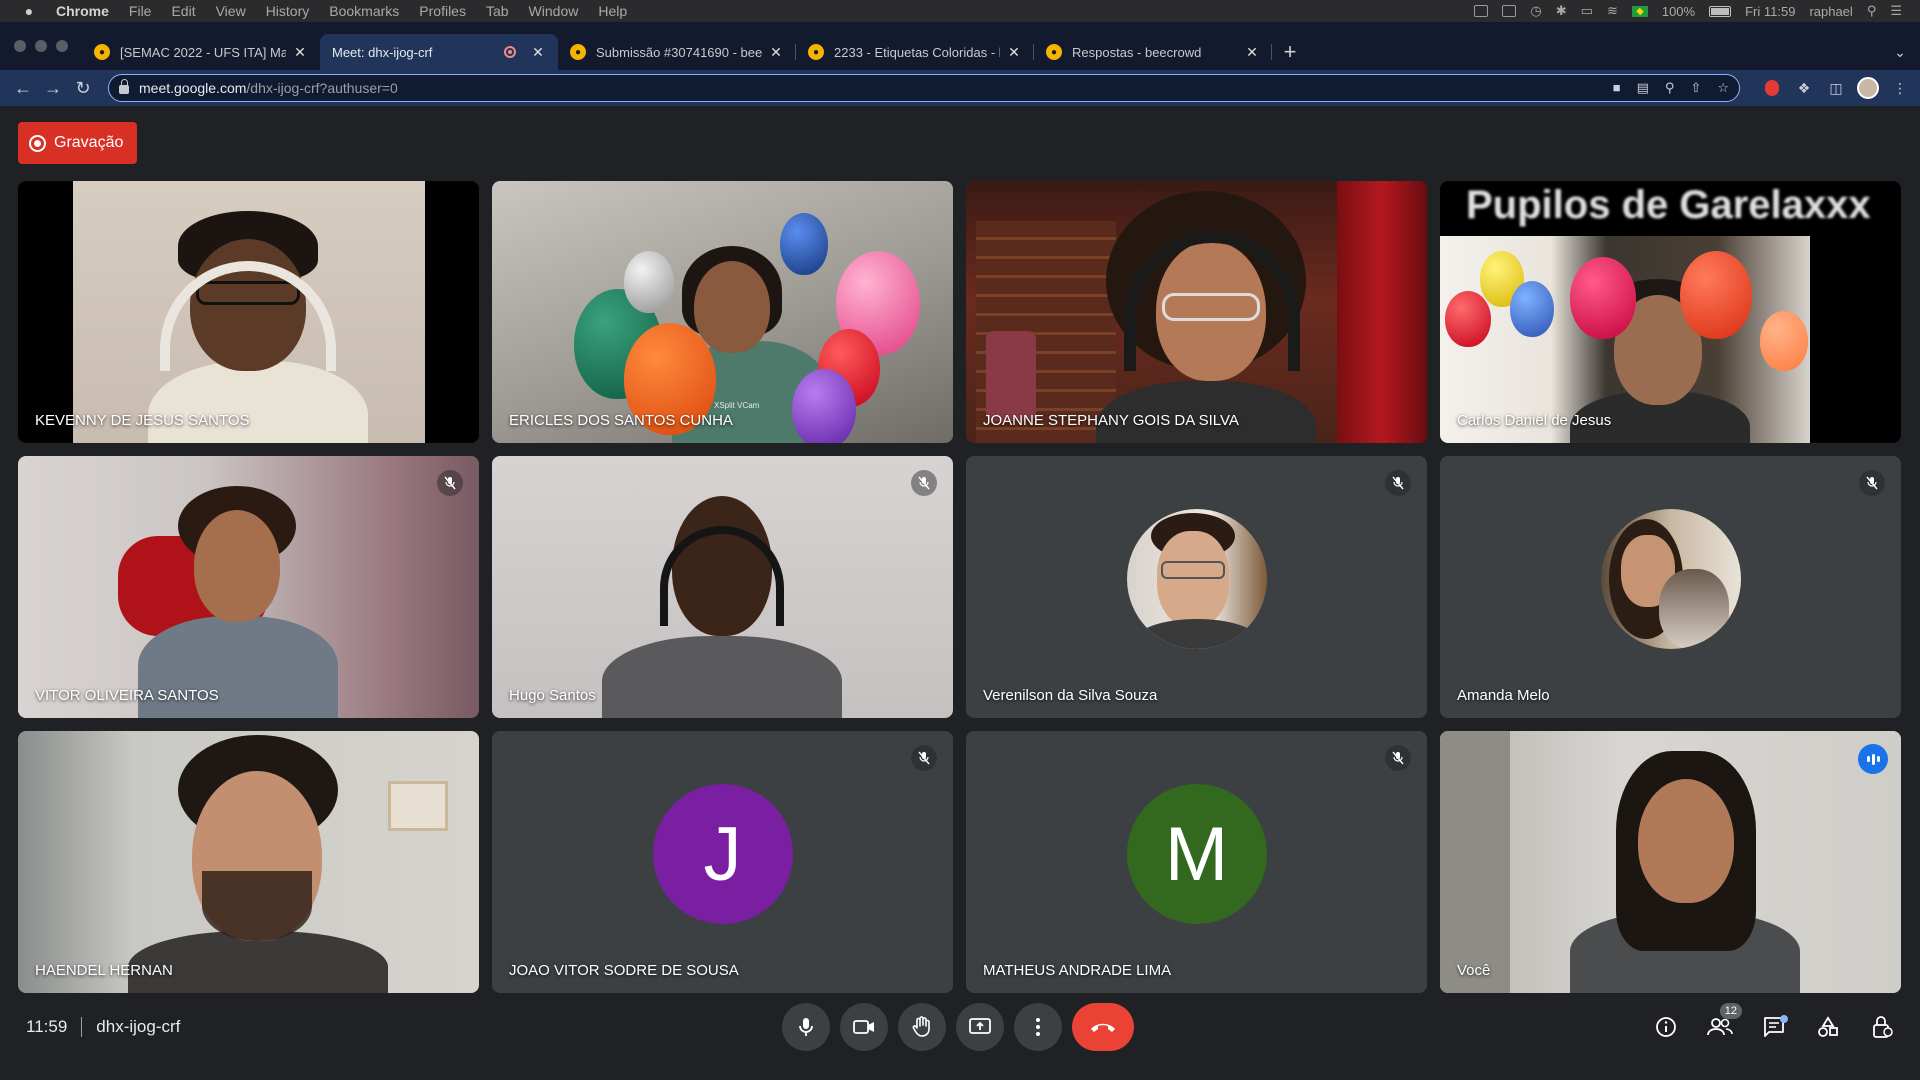 The height and width of the screenshot is (1080, 1920). What do you see at coordinates (53, 88) in the screenshot?
I see `forward-button: →` at bounding box center [53, 88].